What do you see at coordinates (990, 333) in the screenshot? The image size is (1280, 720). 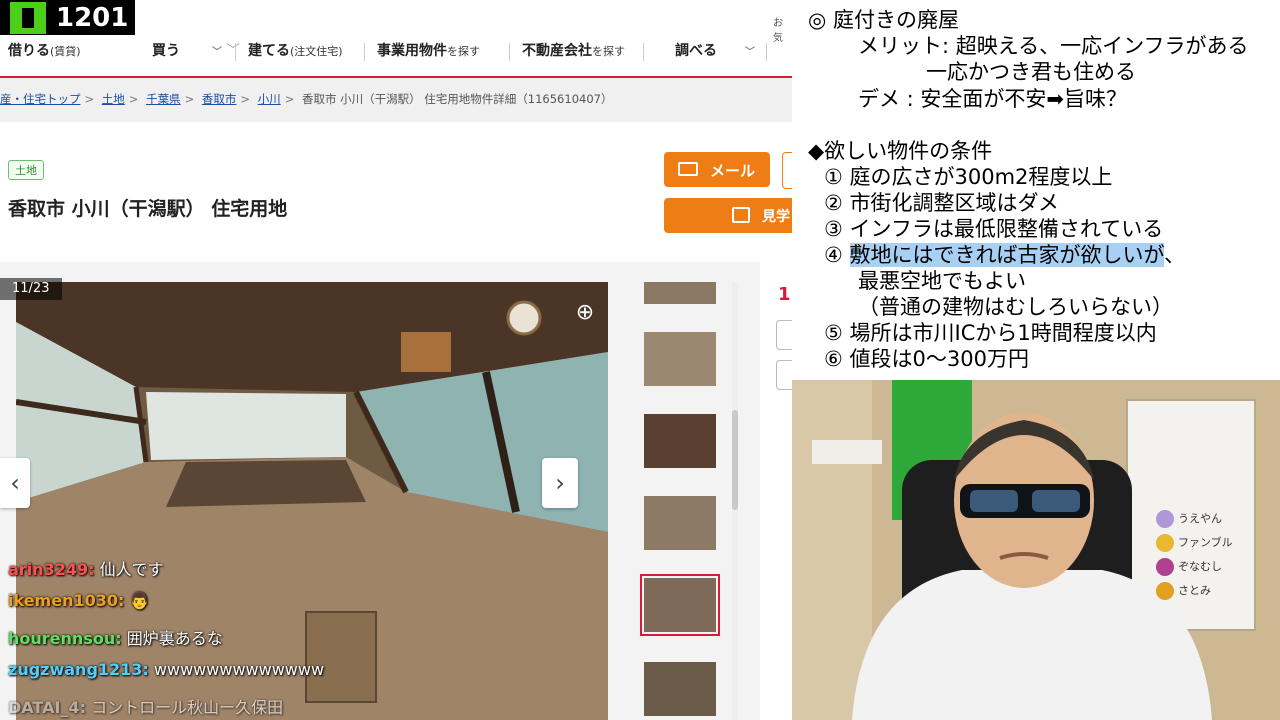 I see `note-condition: ⑤ 場所は市川ICから1時間程度以内` at bounding box center [990, 333].